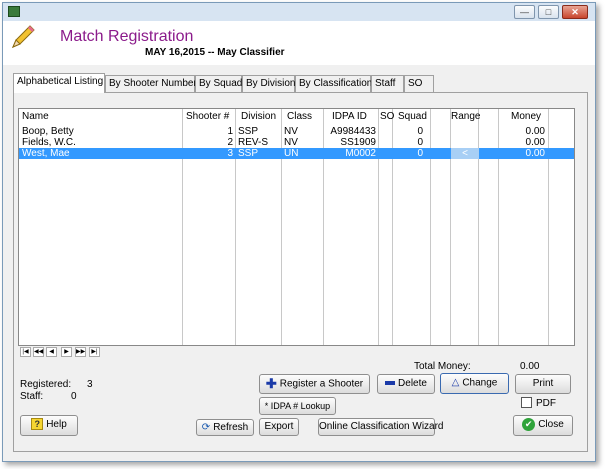  What do you see at coordinates (231, 428) in the screenshot?
I see `refresh-label: Refresh` at bounding box center [231, 428].